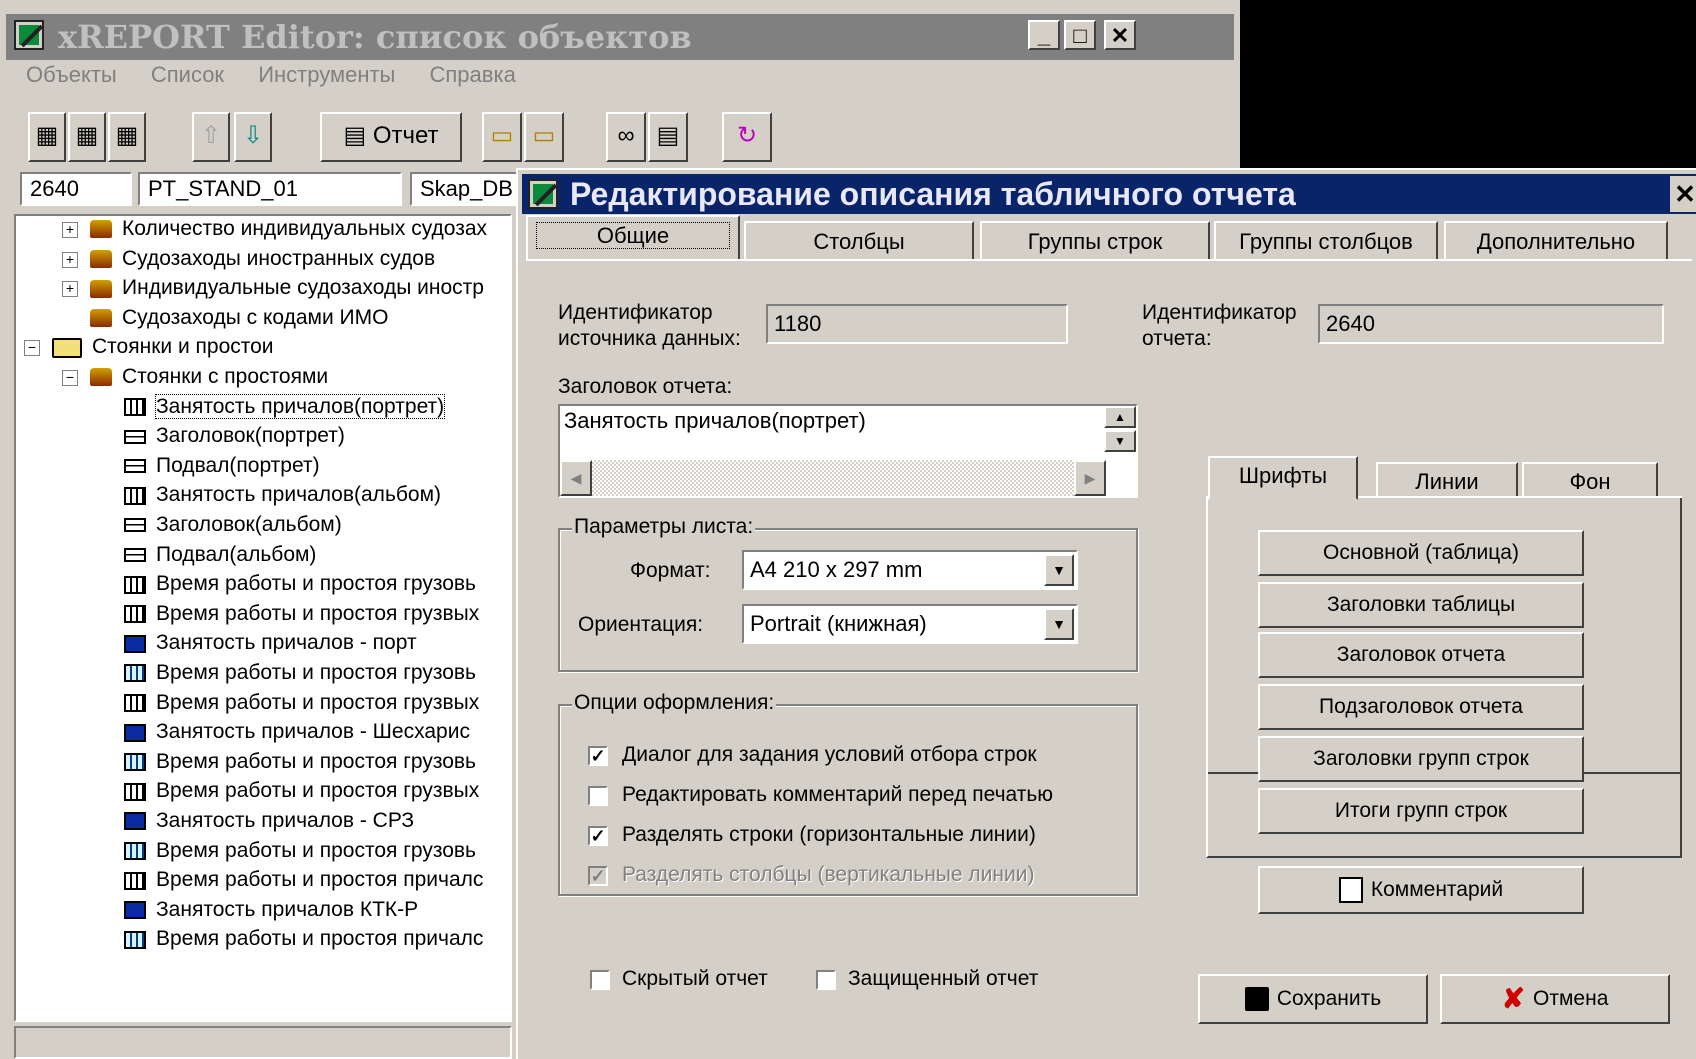  I want to click on object-id-field: 2640, so click(76, 189).